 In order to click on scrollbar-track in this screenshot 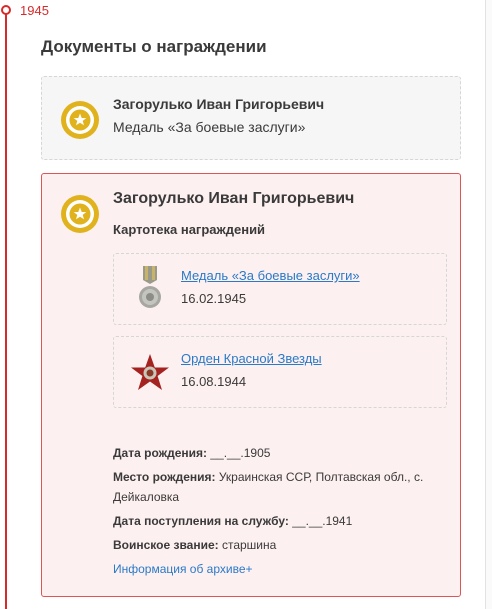, I will do `click(488, 304)`.